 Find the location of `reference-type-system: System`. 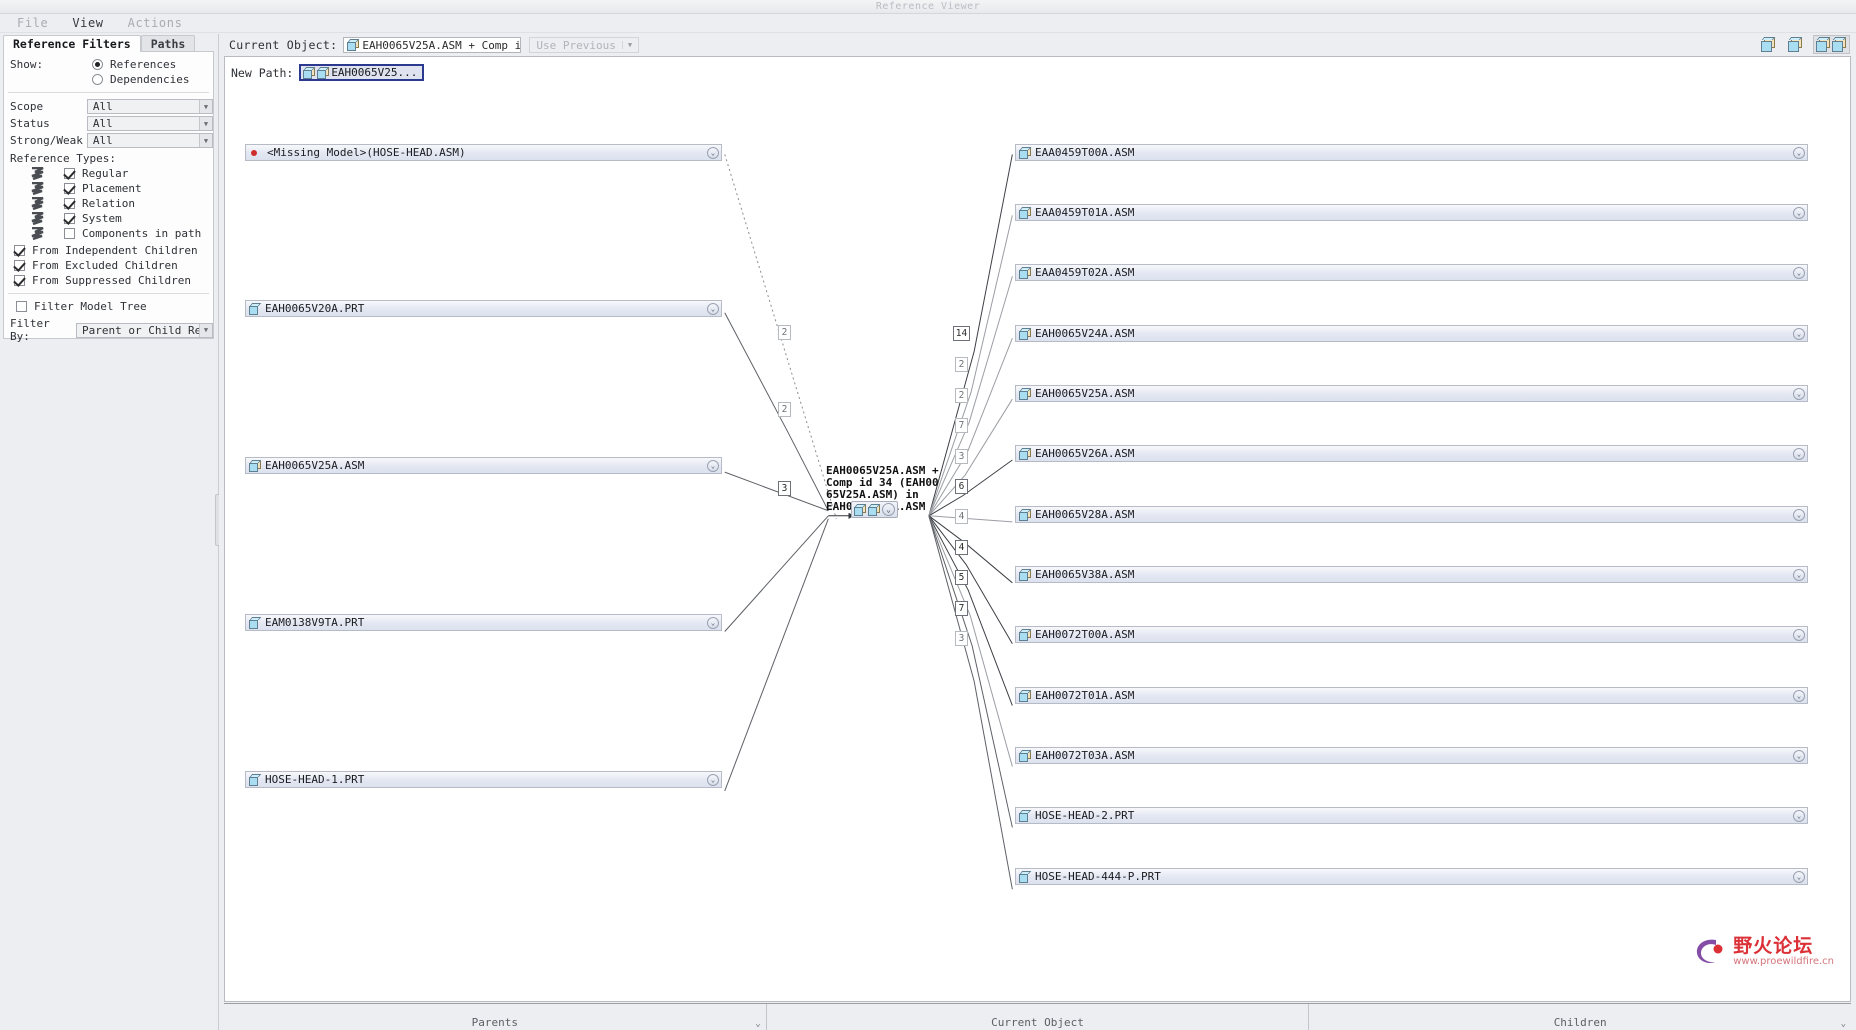

reference-type-system: System is located at coordinates (108, 218).